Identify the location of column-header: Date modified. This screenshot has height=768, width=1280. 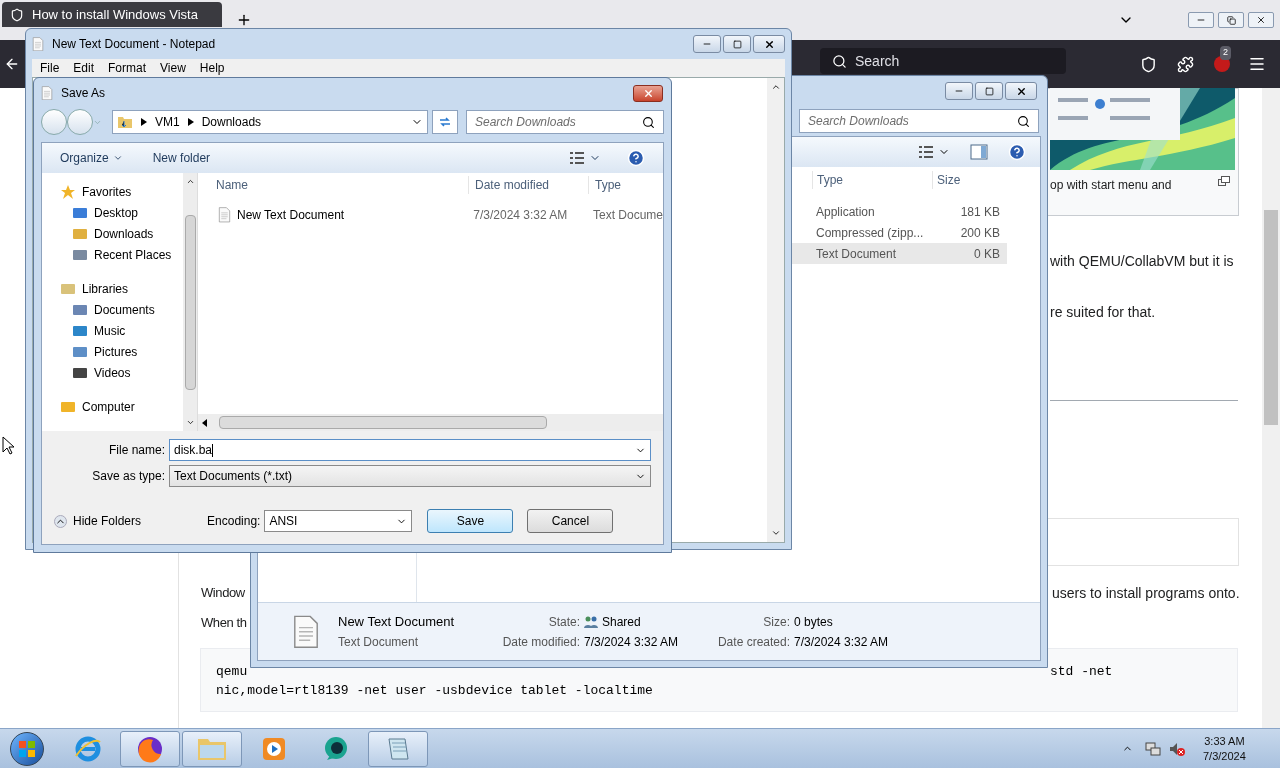
(528, 185).